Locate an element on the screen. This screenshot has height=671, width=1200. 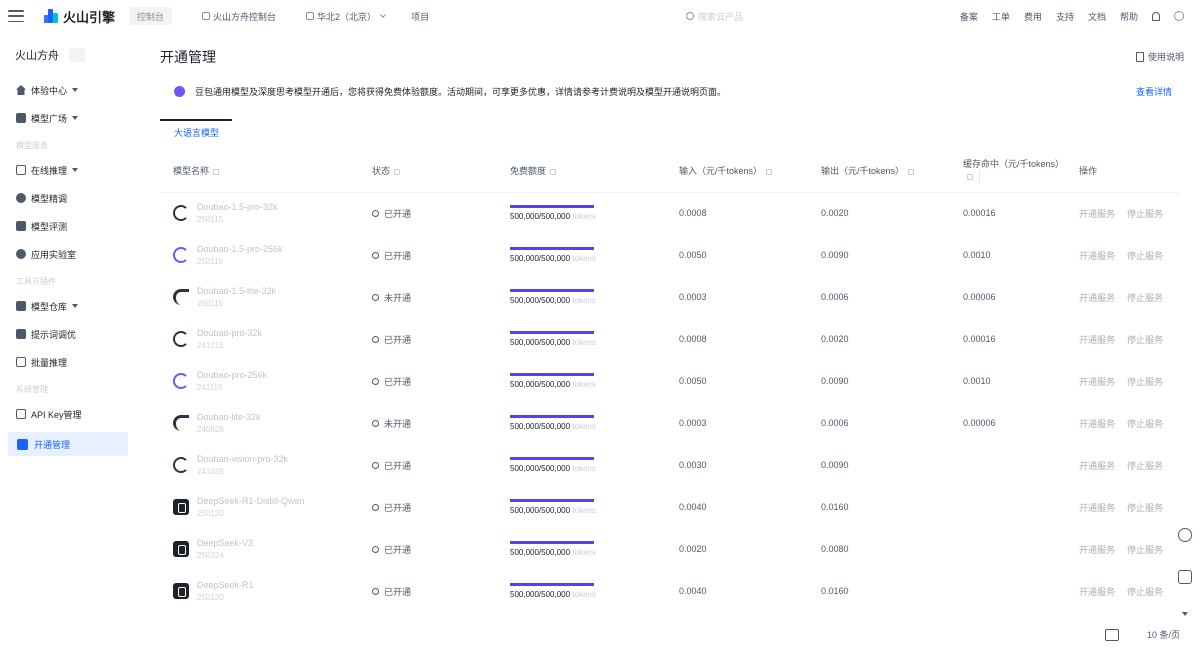
notification-bell-icon is located at coordinates (1156, 16).